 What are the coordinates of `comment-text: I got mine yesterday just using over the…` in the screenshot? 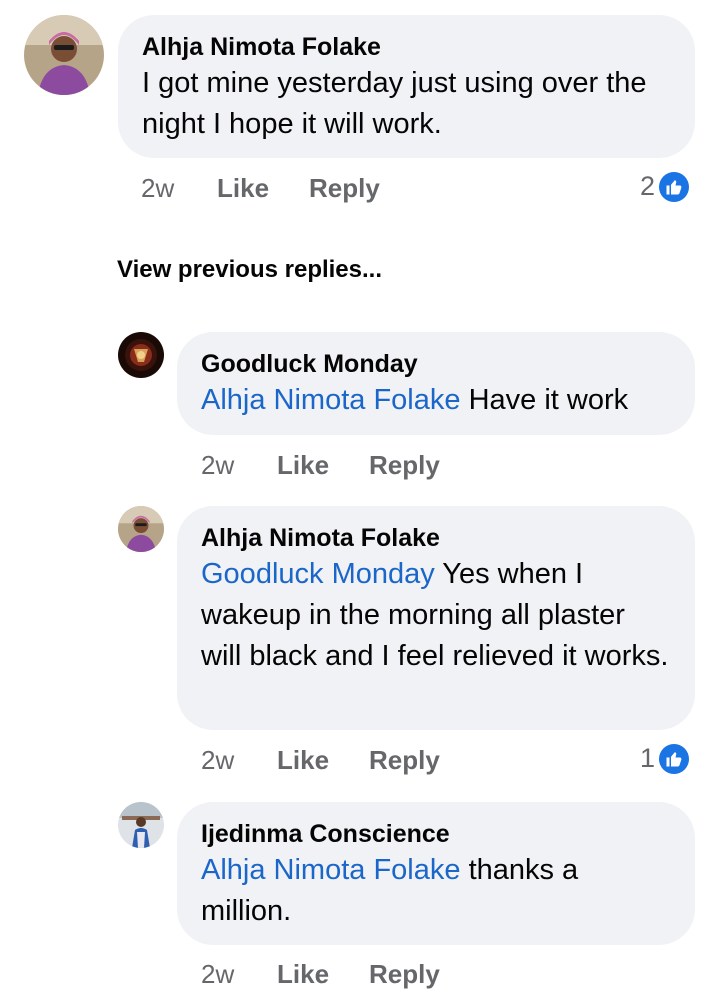 It's located at (394, 103).